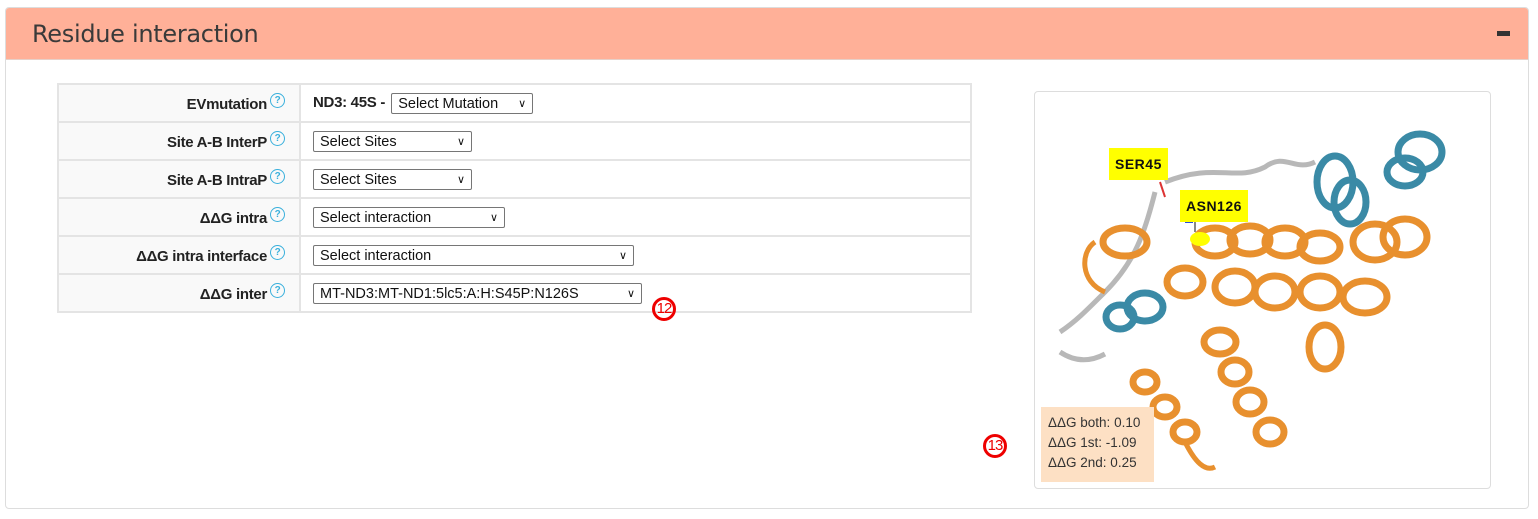 The height and width of the screenshot is (519, 1538). I want to click on evmutation-select: Select Mutation ∨, so click(462, 103).